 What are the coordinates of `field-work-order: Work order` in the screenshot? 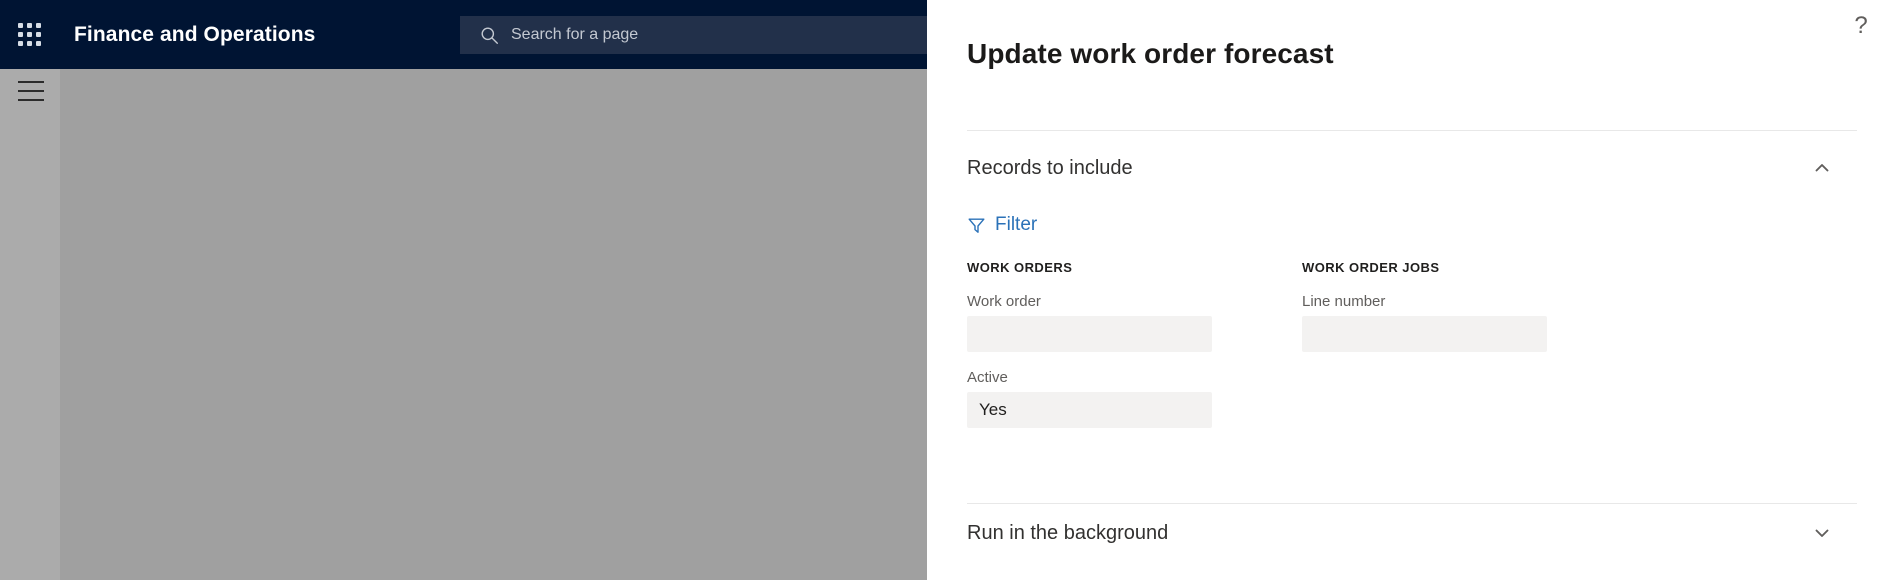 It's located at (1117, 322).